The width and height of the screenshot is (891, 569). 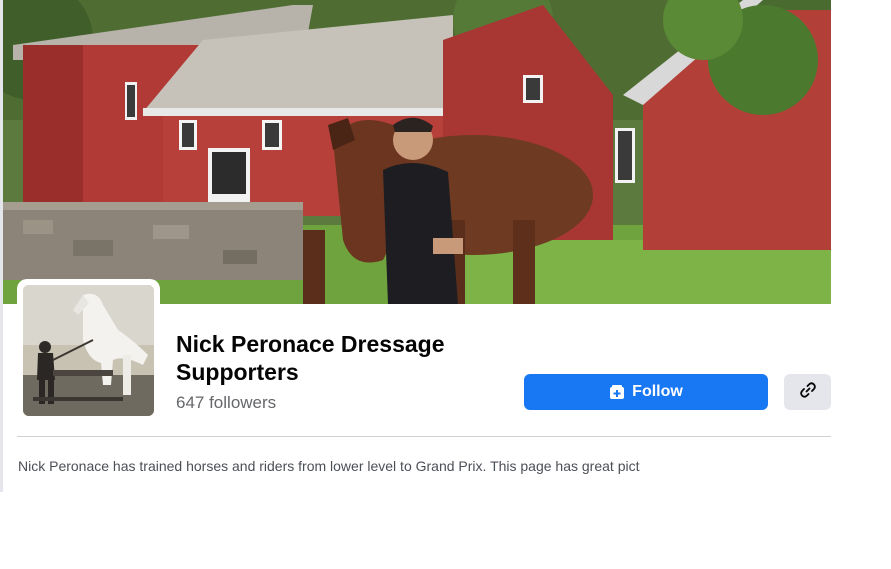 I want to click on page-title: Nick Peronace Dressage Supporters, so click(x=341, y=358).